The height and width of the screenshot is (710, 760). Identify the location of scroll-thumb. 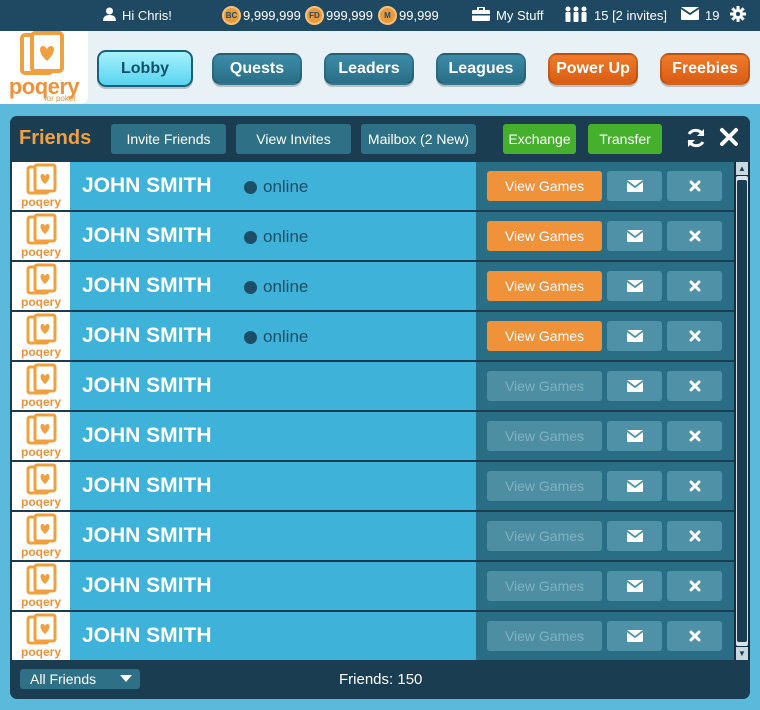
(742, 411).